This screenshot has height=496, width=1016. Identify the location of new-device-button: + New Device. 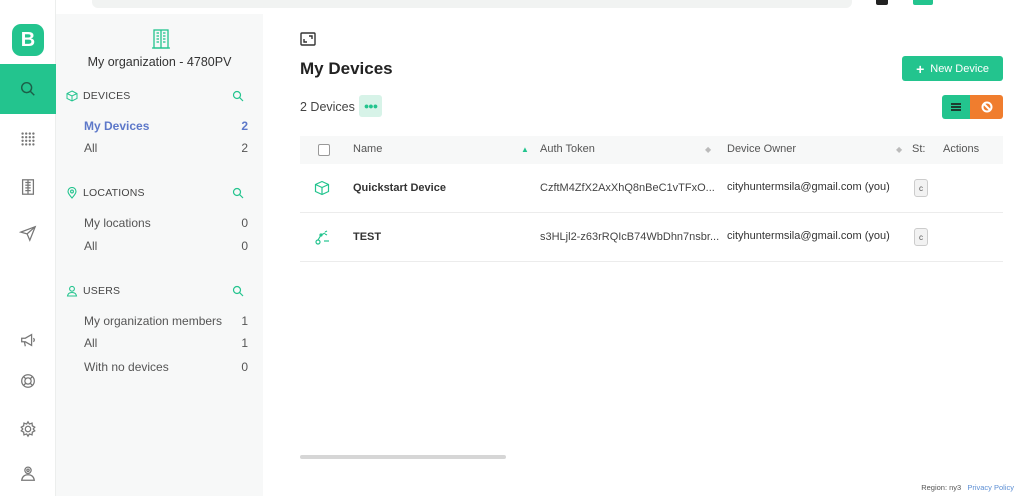
(952, 68).